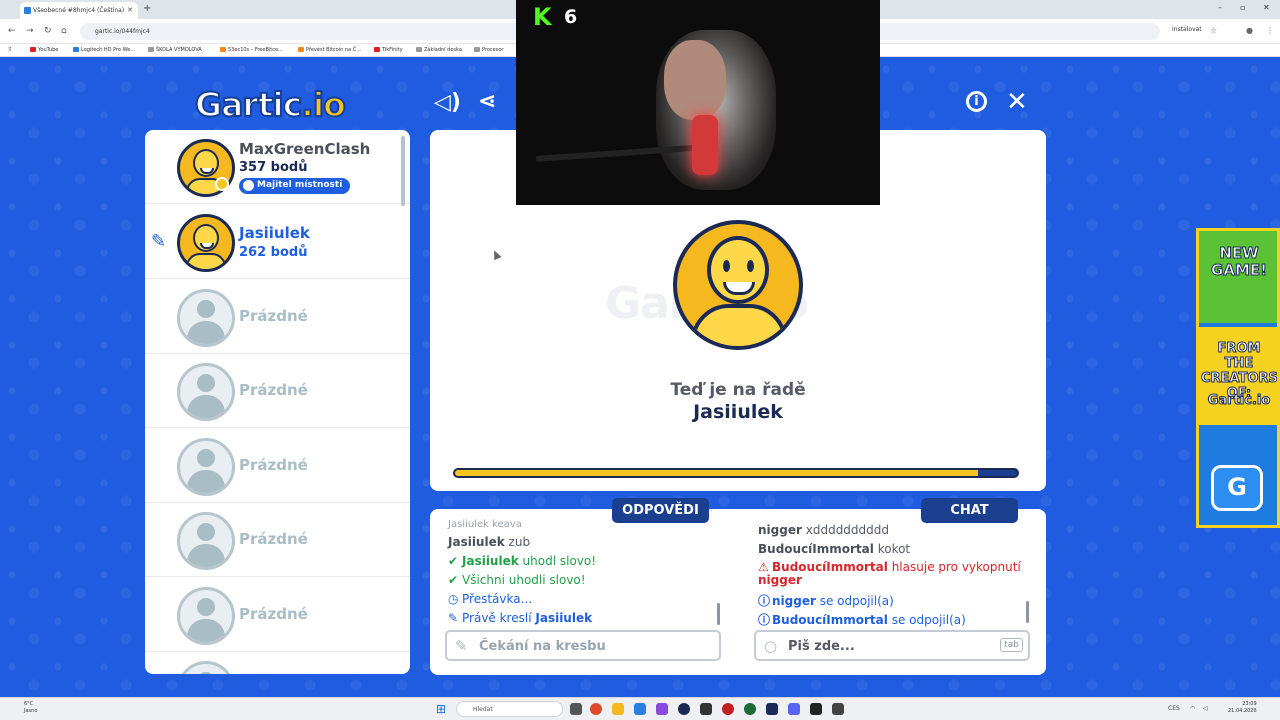 Image resolution: width=1280 pixels, height=720 pixels. Describe the element at coordinates (1220, 7) in the screenshot. I see `minimize-icon: –` at that location.